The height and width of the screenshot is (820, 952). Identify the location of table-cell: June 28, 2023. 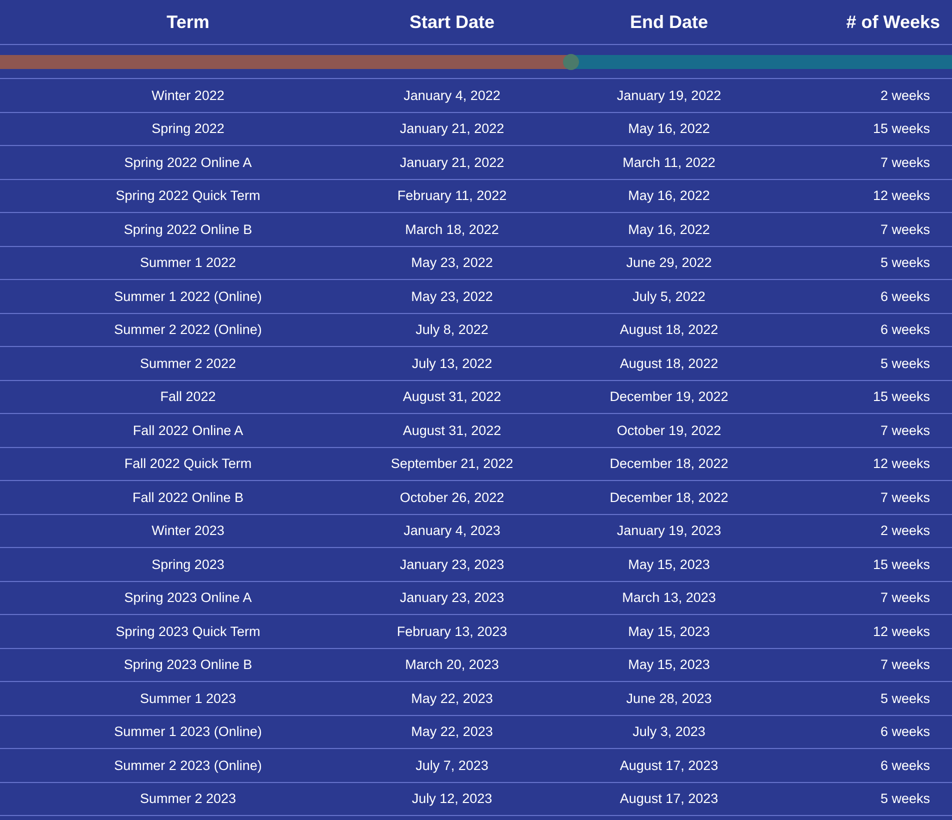
(669, 698).